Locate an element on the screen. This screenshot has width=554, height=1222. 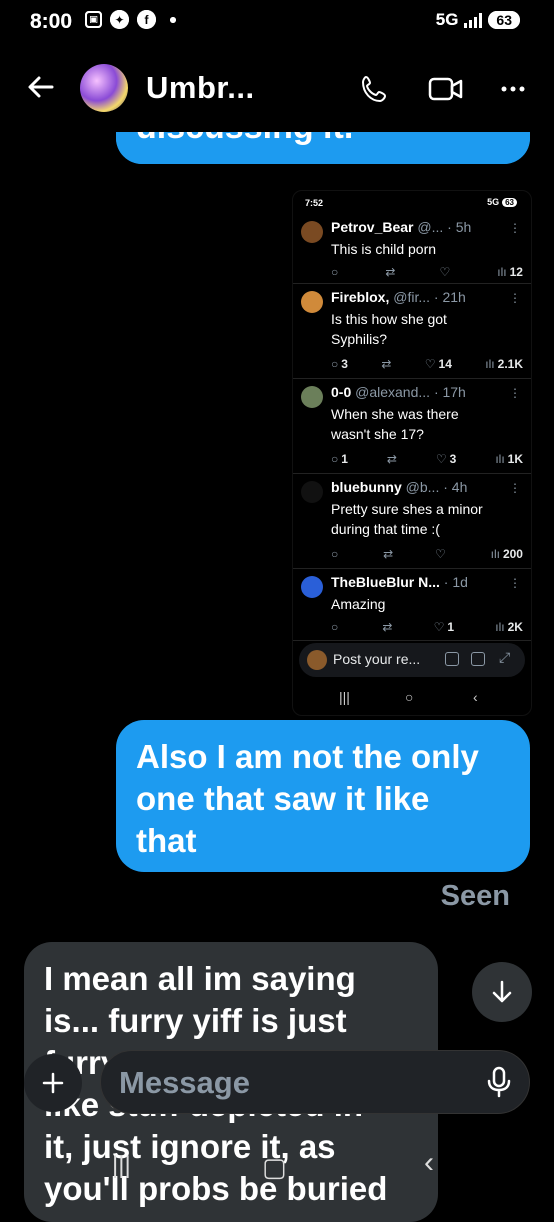
facebook-notification-icon: f is located at coordinates (146, 19).